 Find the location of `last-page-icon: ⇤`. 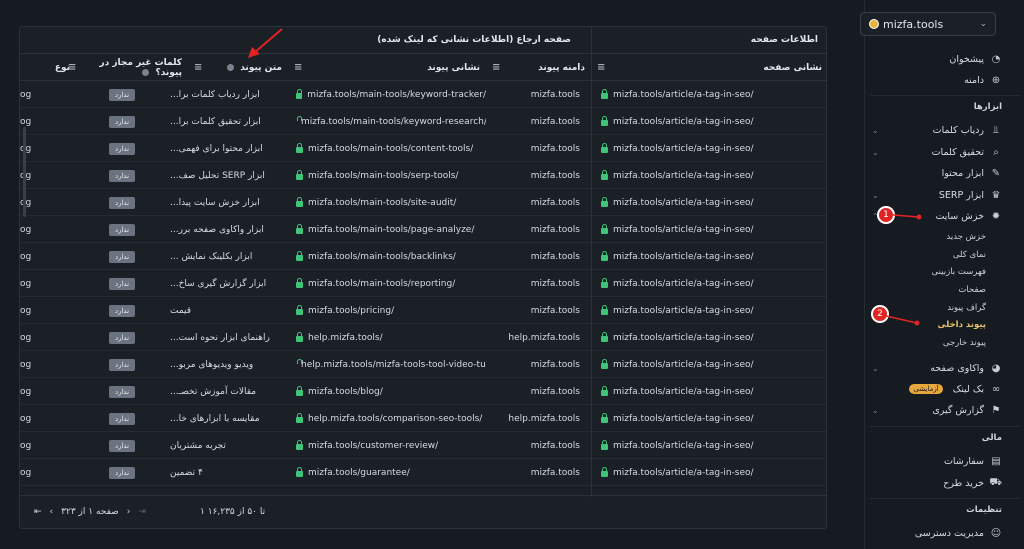

last-page-icon: ⇤ is located at coordinates (38, 512).